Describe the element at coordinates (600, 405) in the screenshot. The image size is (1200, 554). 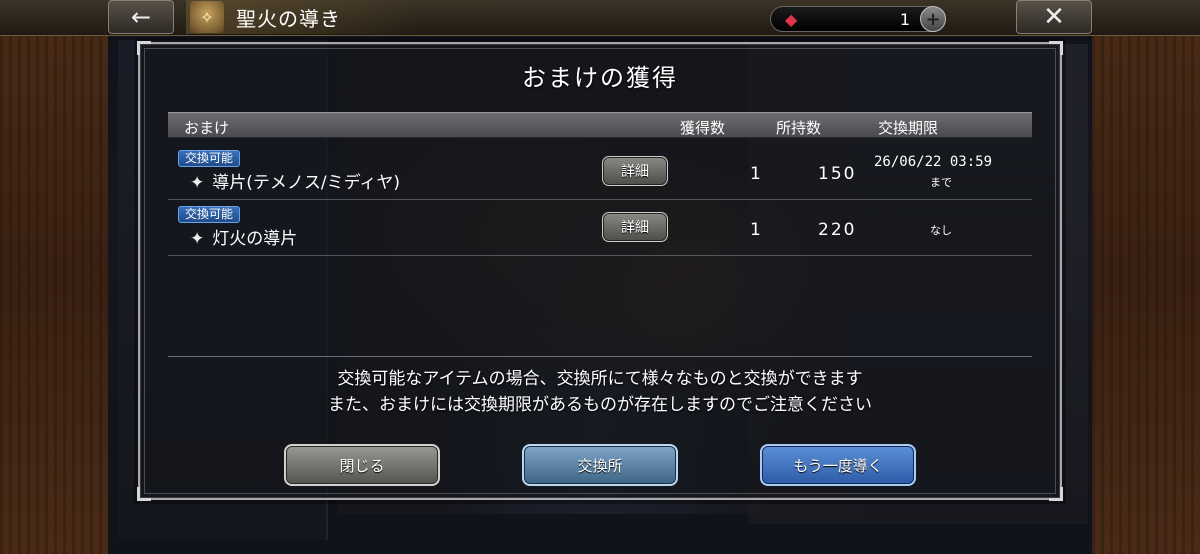
I see `notice-line-2: また、おまけには交換期限があるものが存在しますのでご注意ください` at that location.